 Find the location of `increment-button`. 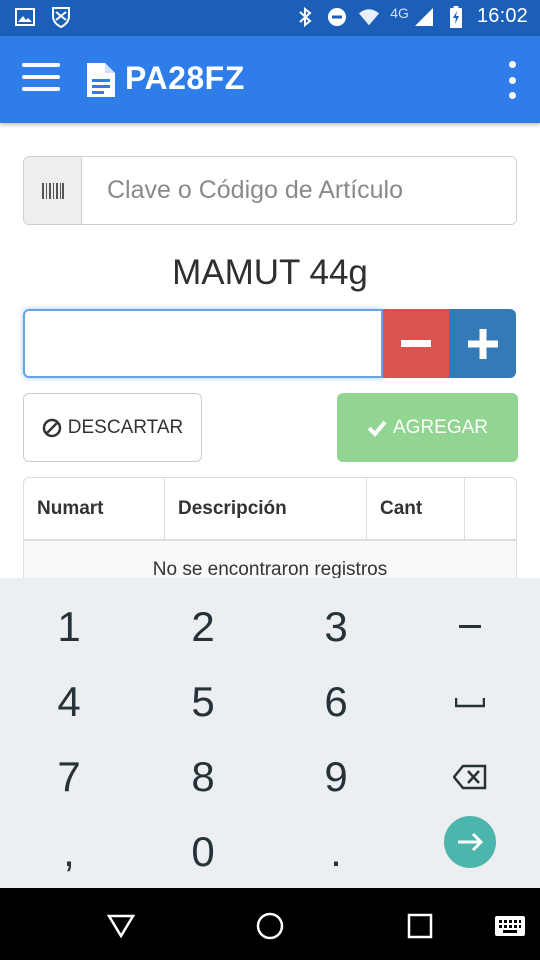

increment-button is located at coordinates (482, 343).